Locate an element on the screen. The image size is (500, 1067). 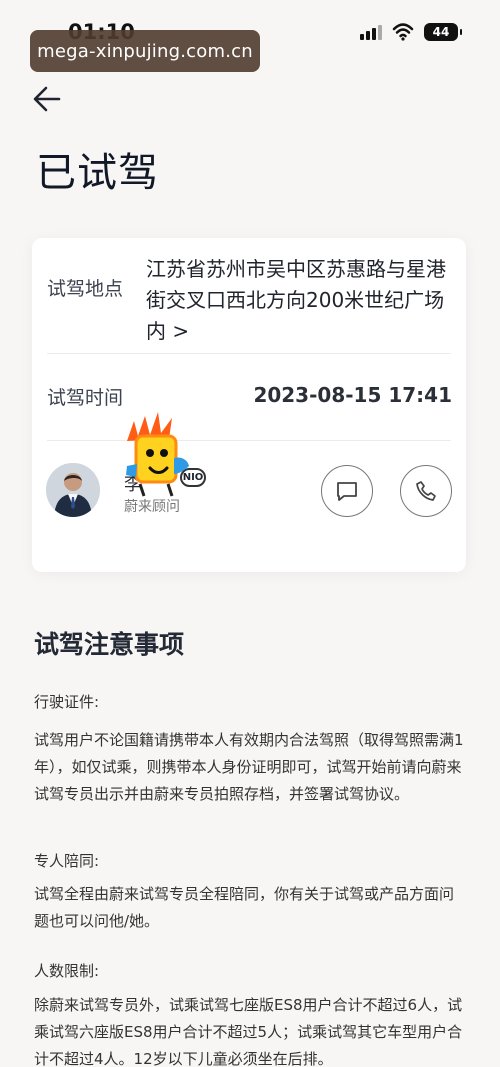
back-button is located at coordinates (47, 99).